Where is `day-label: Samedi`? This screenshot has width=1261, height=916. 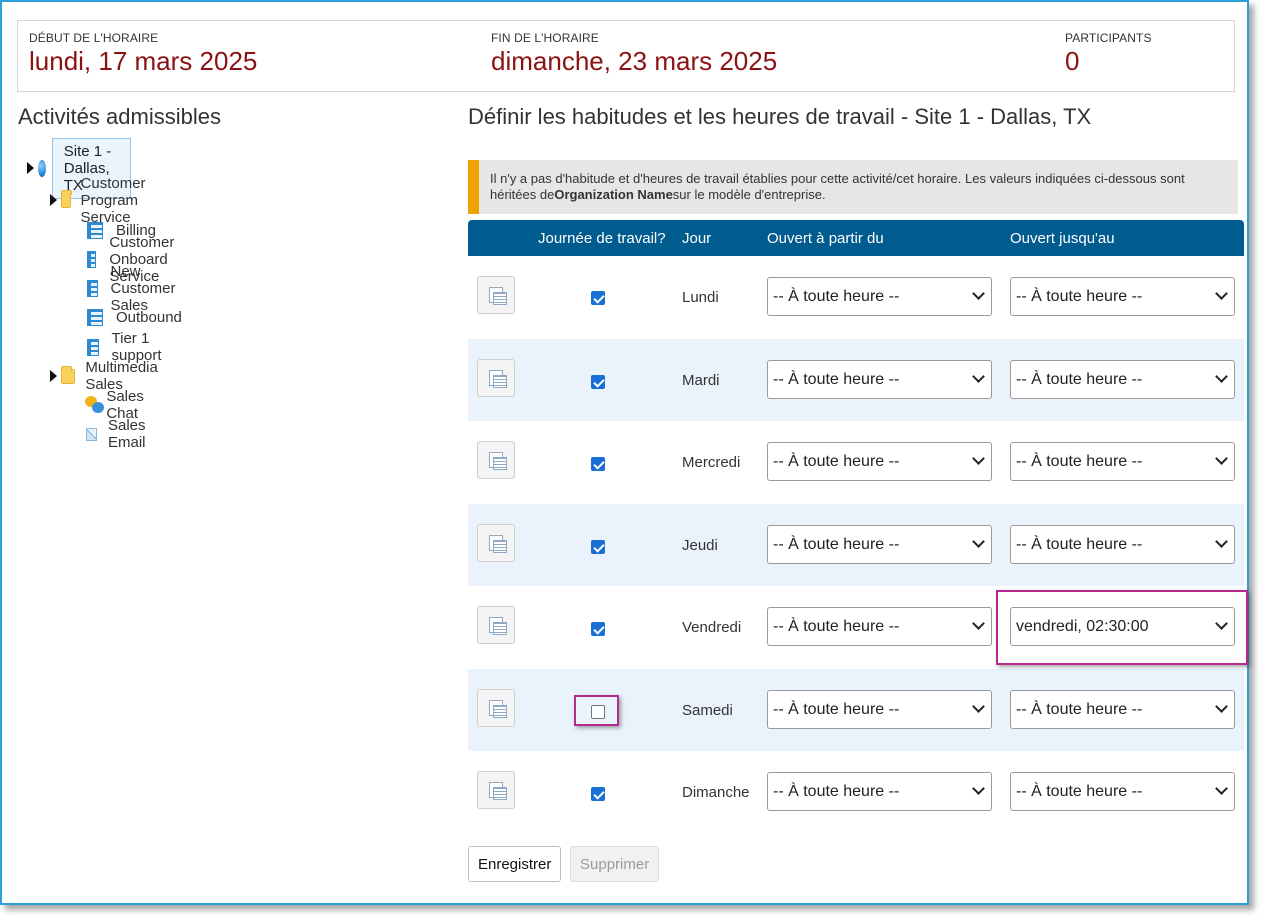
day-label: Samedi is located at coordinates (707, 710).